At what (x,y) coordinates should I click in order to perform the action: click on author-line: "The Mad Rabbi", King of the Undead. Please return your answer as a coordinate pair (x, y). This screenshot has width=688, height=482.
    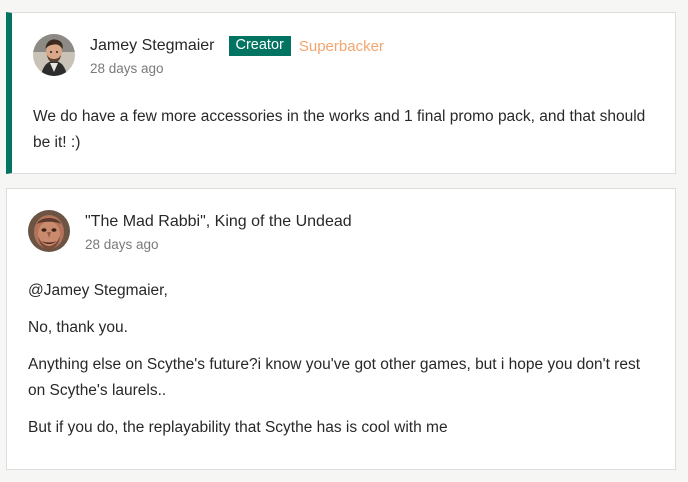
    Looking at the image, I should click on (218, 222).